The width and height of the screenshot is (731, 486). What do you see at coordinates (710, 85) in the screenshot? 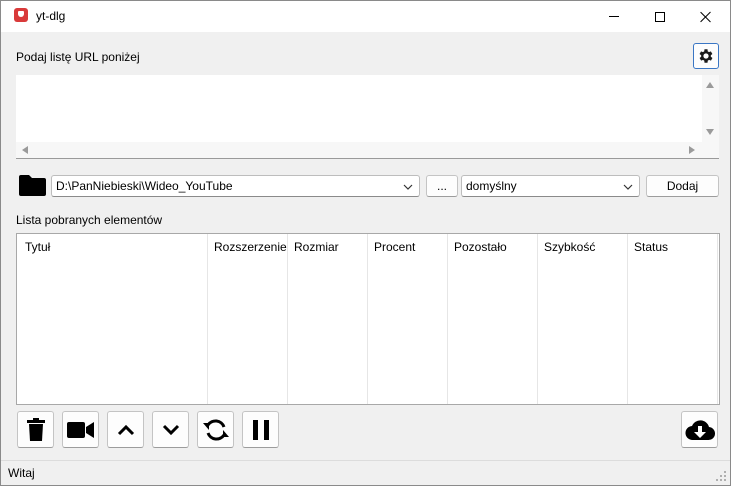
I see `scroll-up-icon` at bounding box center [710, 85].